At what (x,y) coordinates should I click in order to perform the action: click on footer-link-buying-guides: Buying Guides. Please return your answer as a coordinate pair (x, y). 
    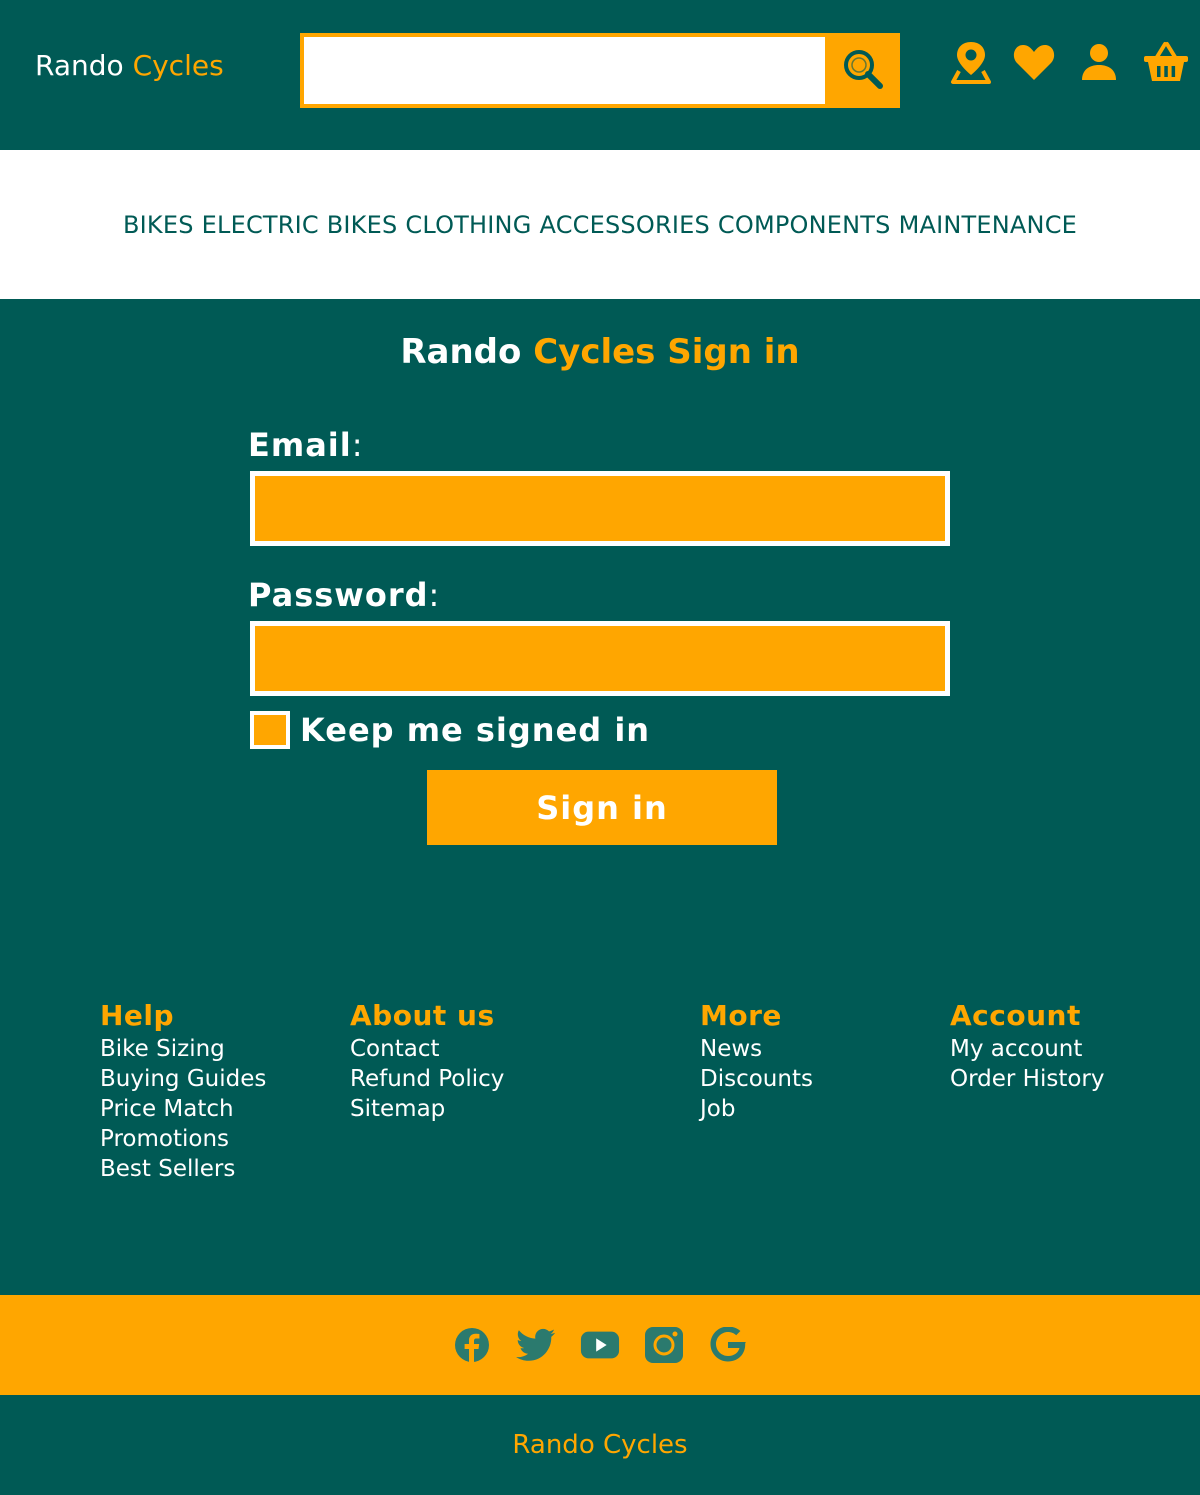
    Looking at the image, I should click on (183, 1079).